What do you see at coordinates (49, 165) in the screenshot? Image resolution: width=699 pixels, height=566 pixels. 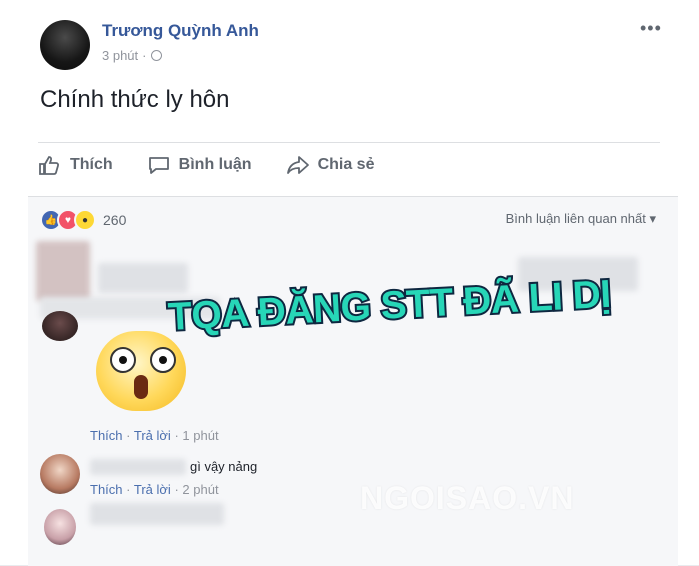 I see `thumbs-up-icon` at bounding box center [49, 165].